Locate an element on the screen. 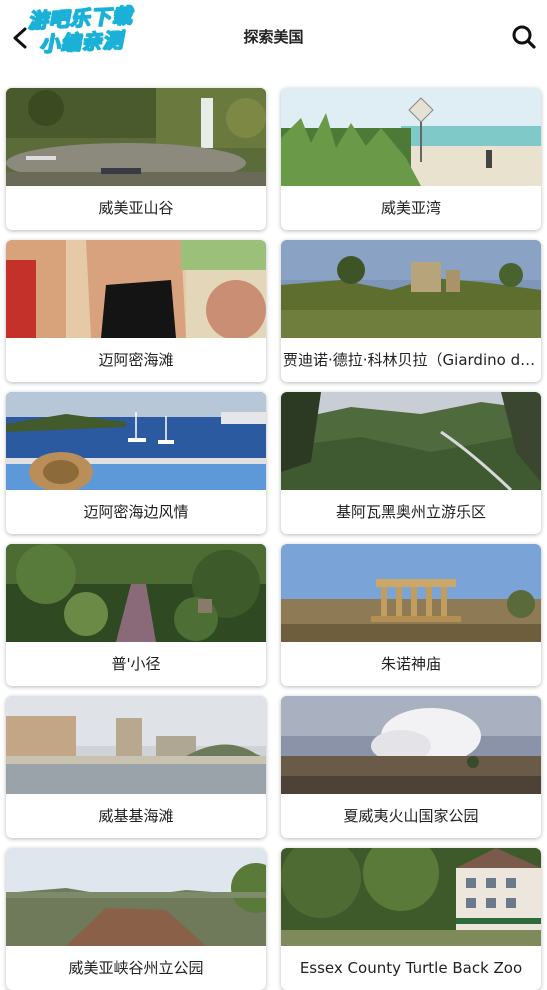 The height and width of the screenshot is (990, 547). place-name: 威基基海滩 is located at coordinates (136, 816).